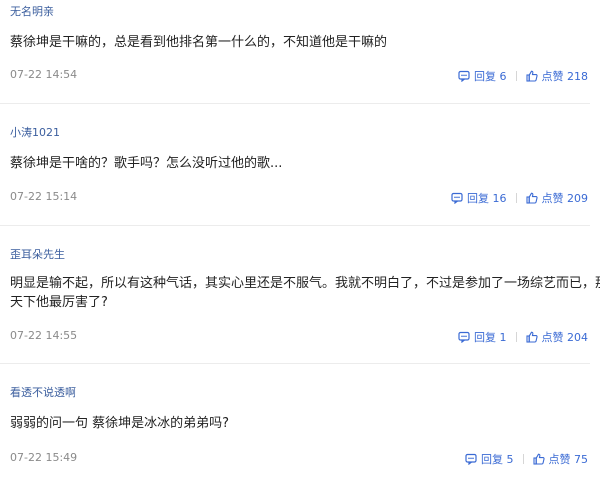 This screenshot has width=600, height=484. I want to click on comment-time: 07-22 14:55, so click(44, 335).